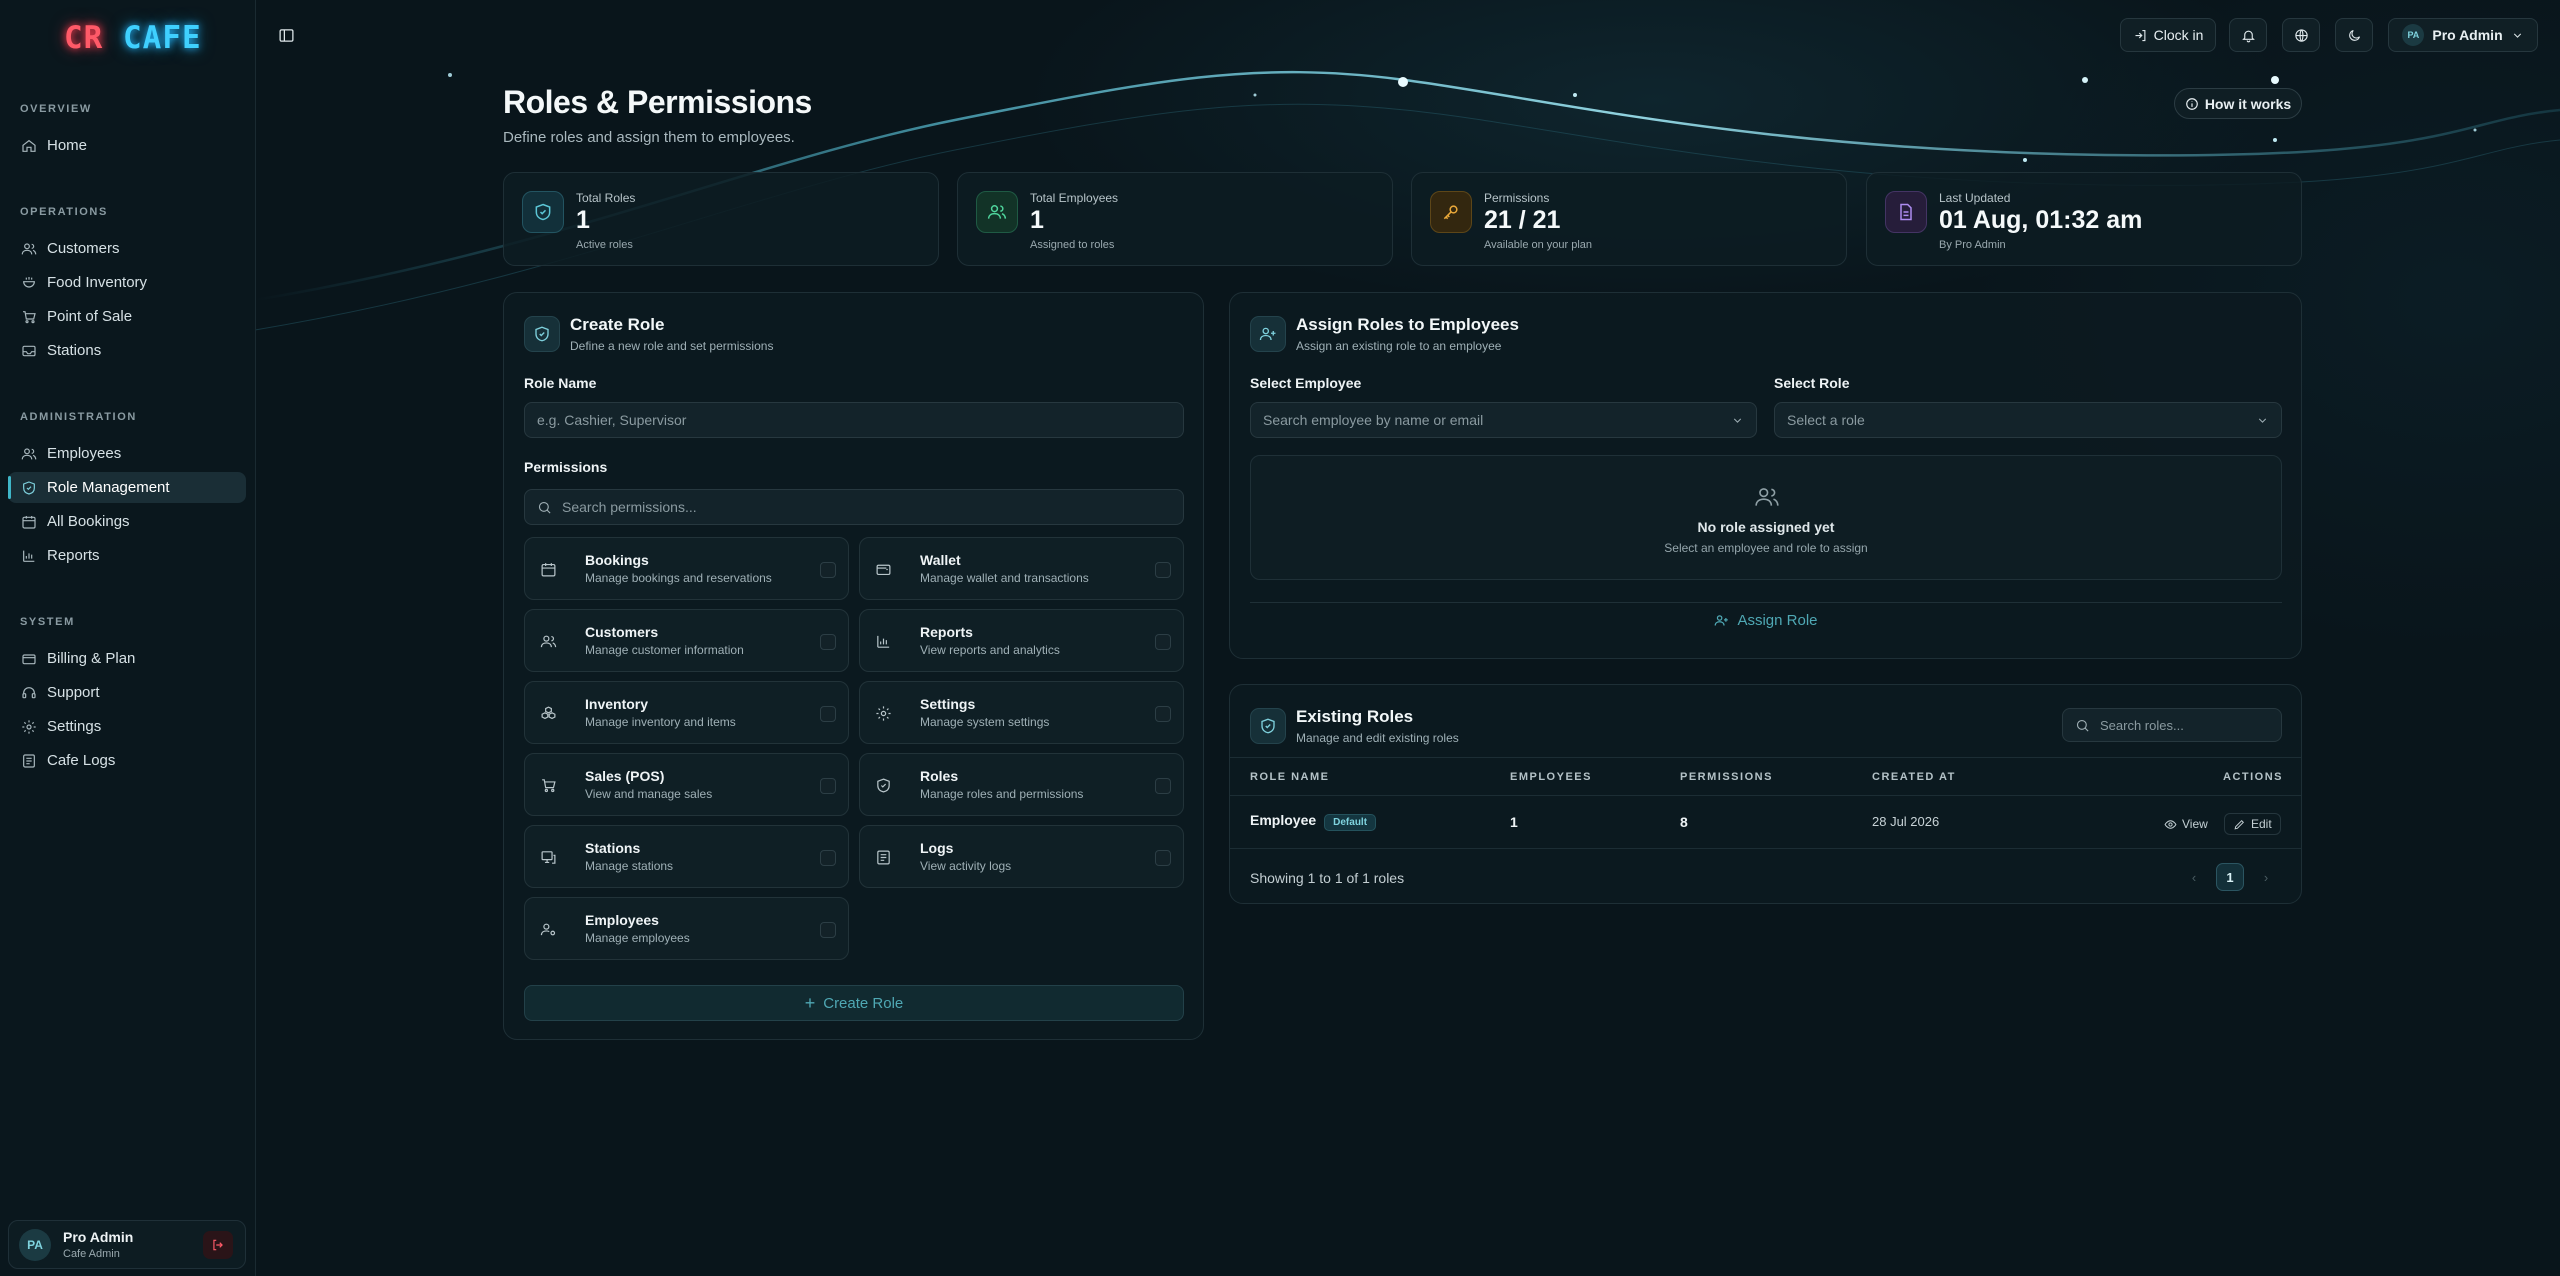 The image size is (2560, 1276). What do you see at coordinates (1021, 856) in the screenshot?
I see `permission-logs: Logs View activity logs` at bounding box center [1021, 856].